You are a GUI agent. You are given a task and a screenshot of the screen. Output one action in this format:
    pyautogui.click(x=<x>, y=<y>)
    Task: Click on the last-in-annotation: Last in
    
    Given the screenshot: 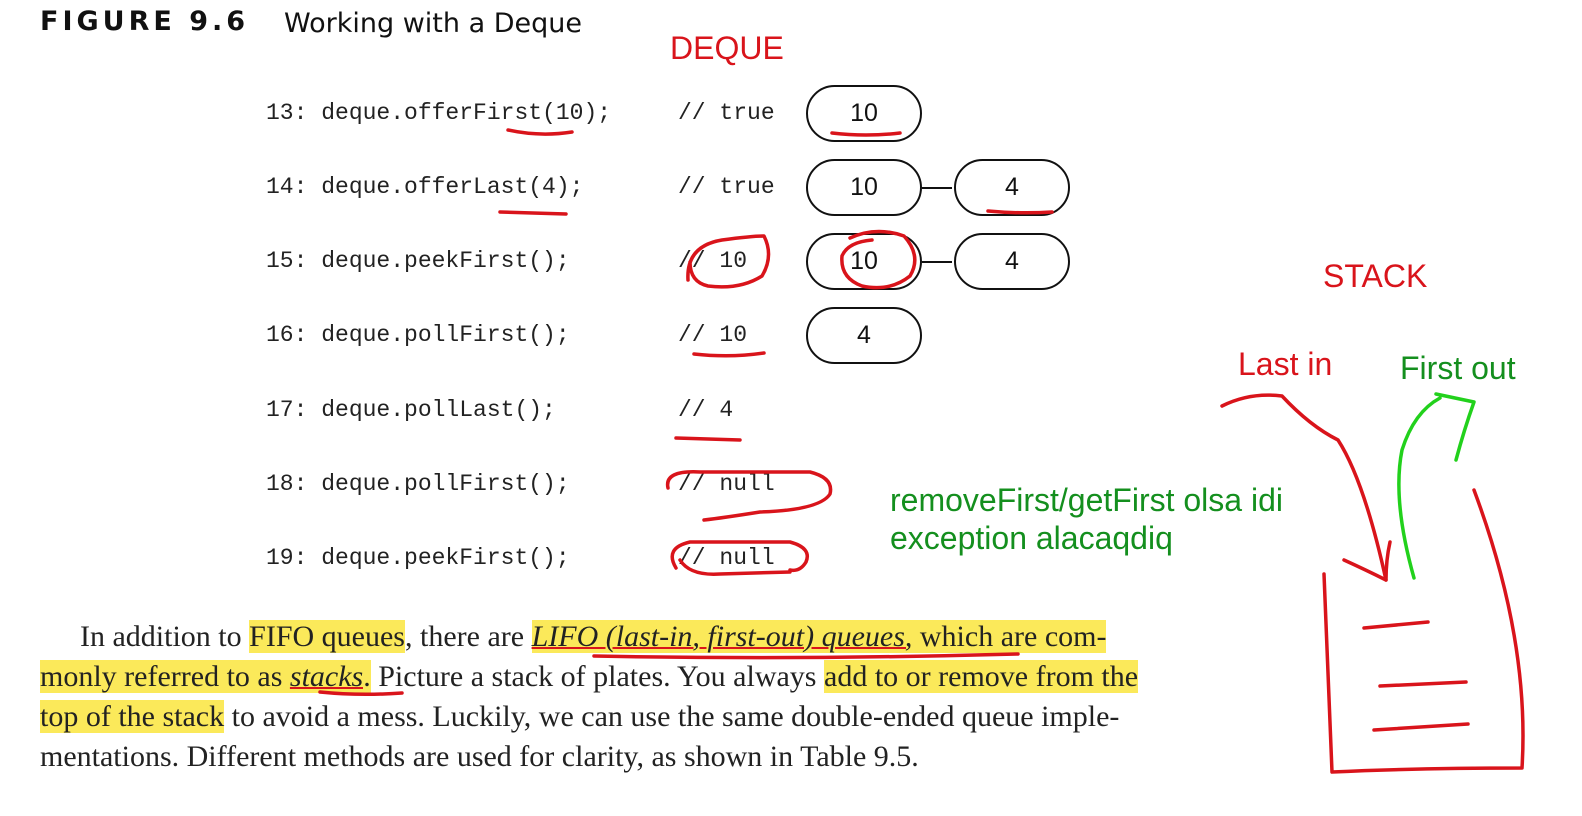 What is the action you would take?
    pyautogui.click(x=1285, y=364)
    